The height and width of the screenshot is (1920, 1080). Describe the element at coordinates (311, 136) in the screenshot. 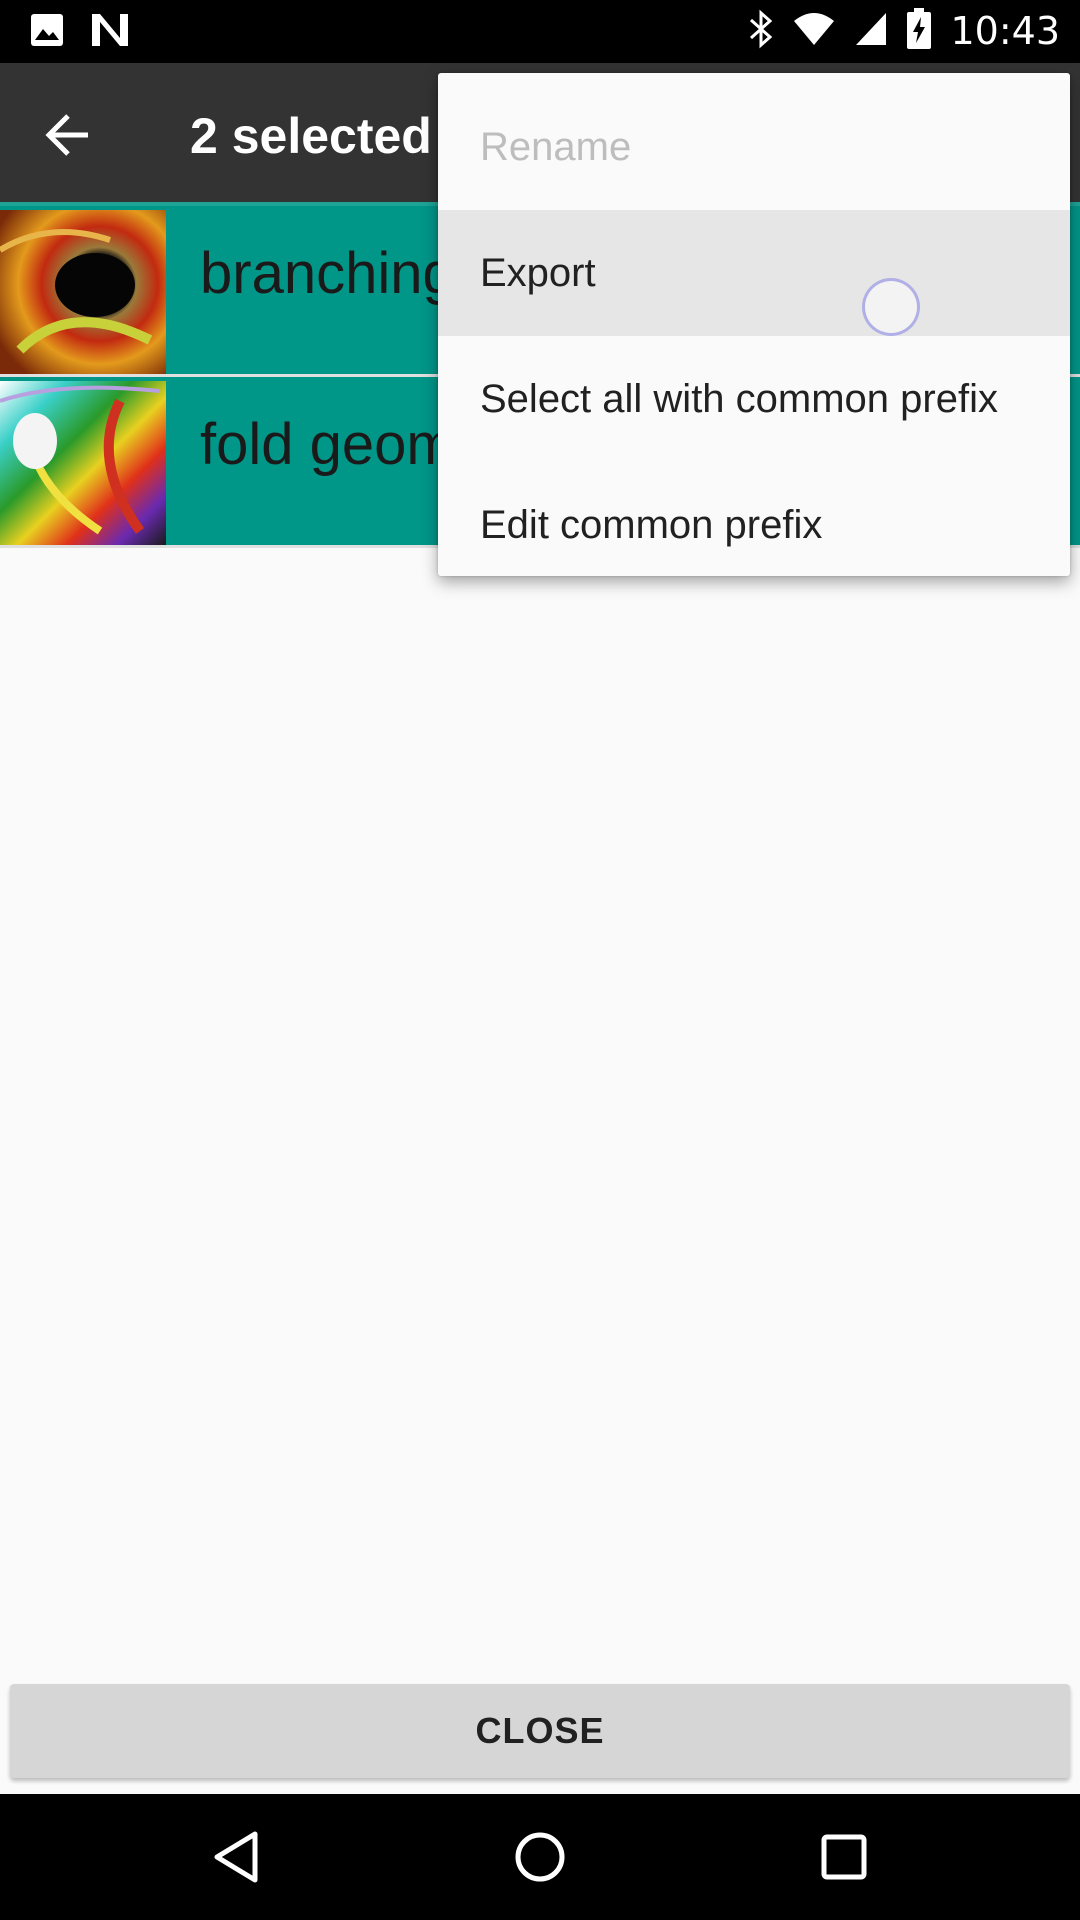

I see `selection-count-title: 2 selected` at that location.